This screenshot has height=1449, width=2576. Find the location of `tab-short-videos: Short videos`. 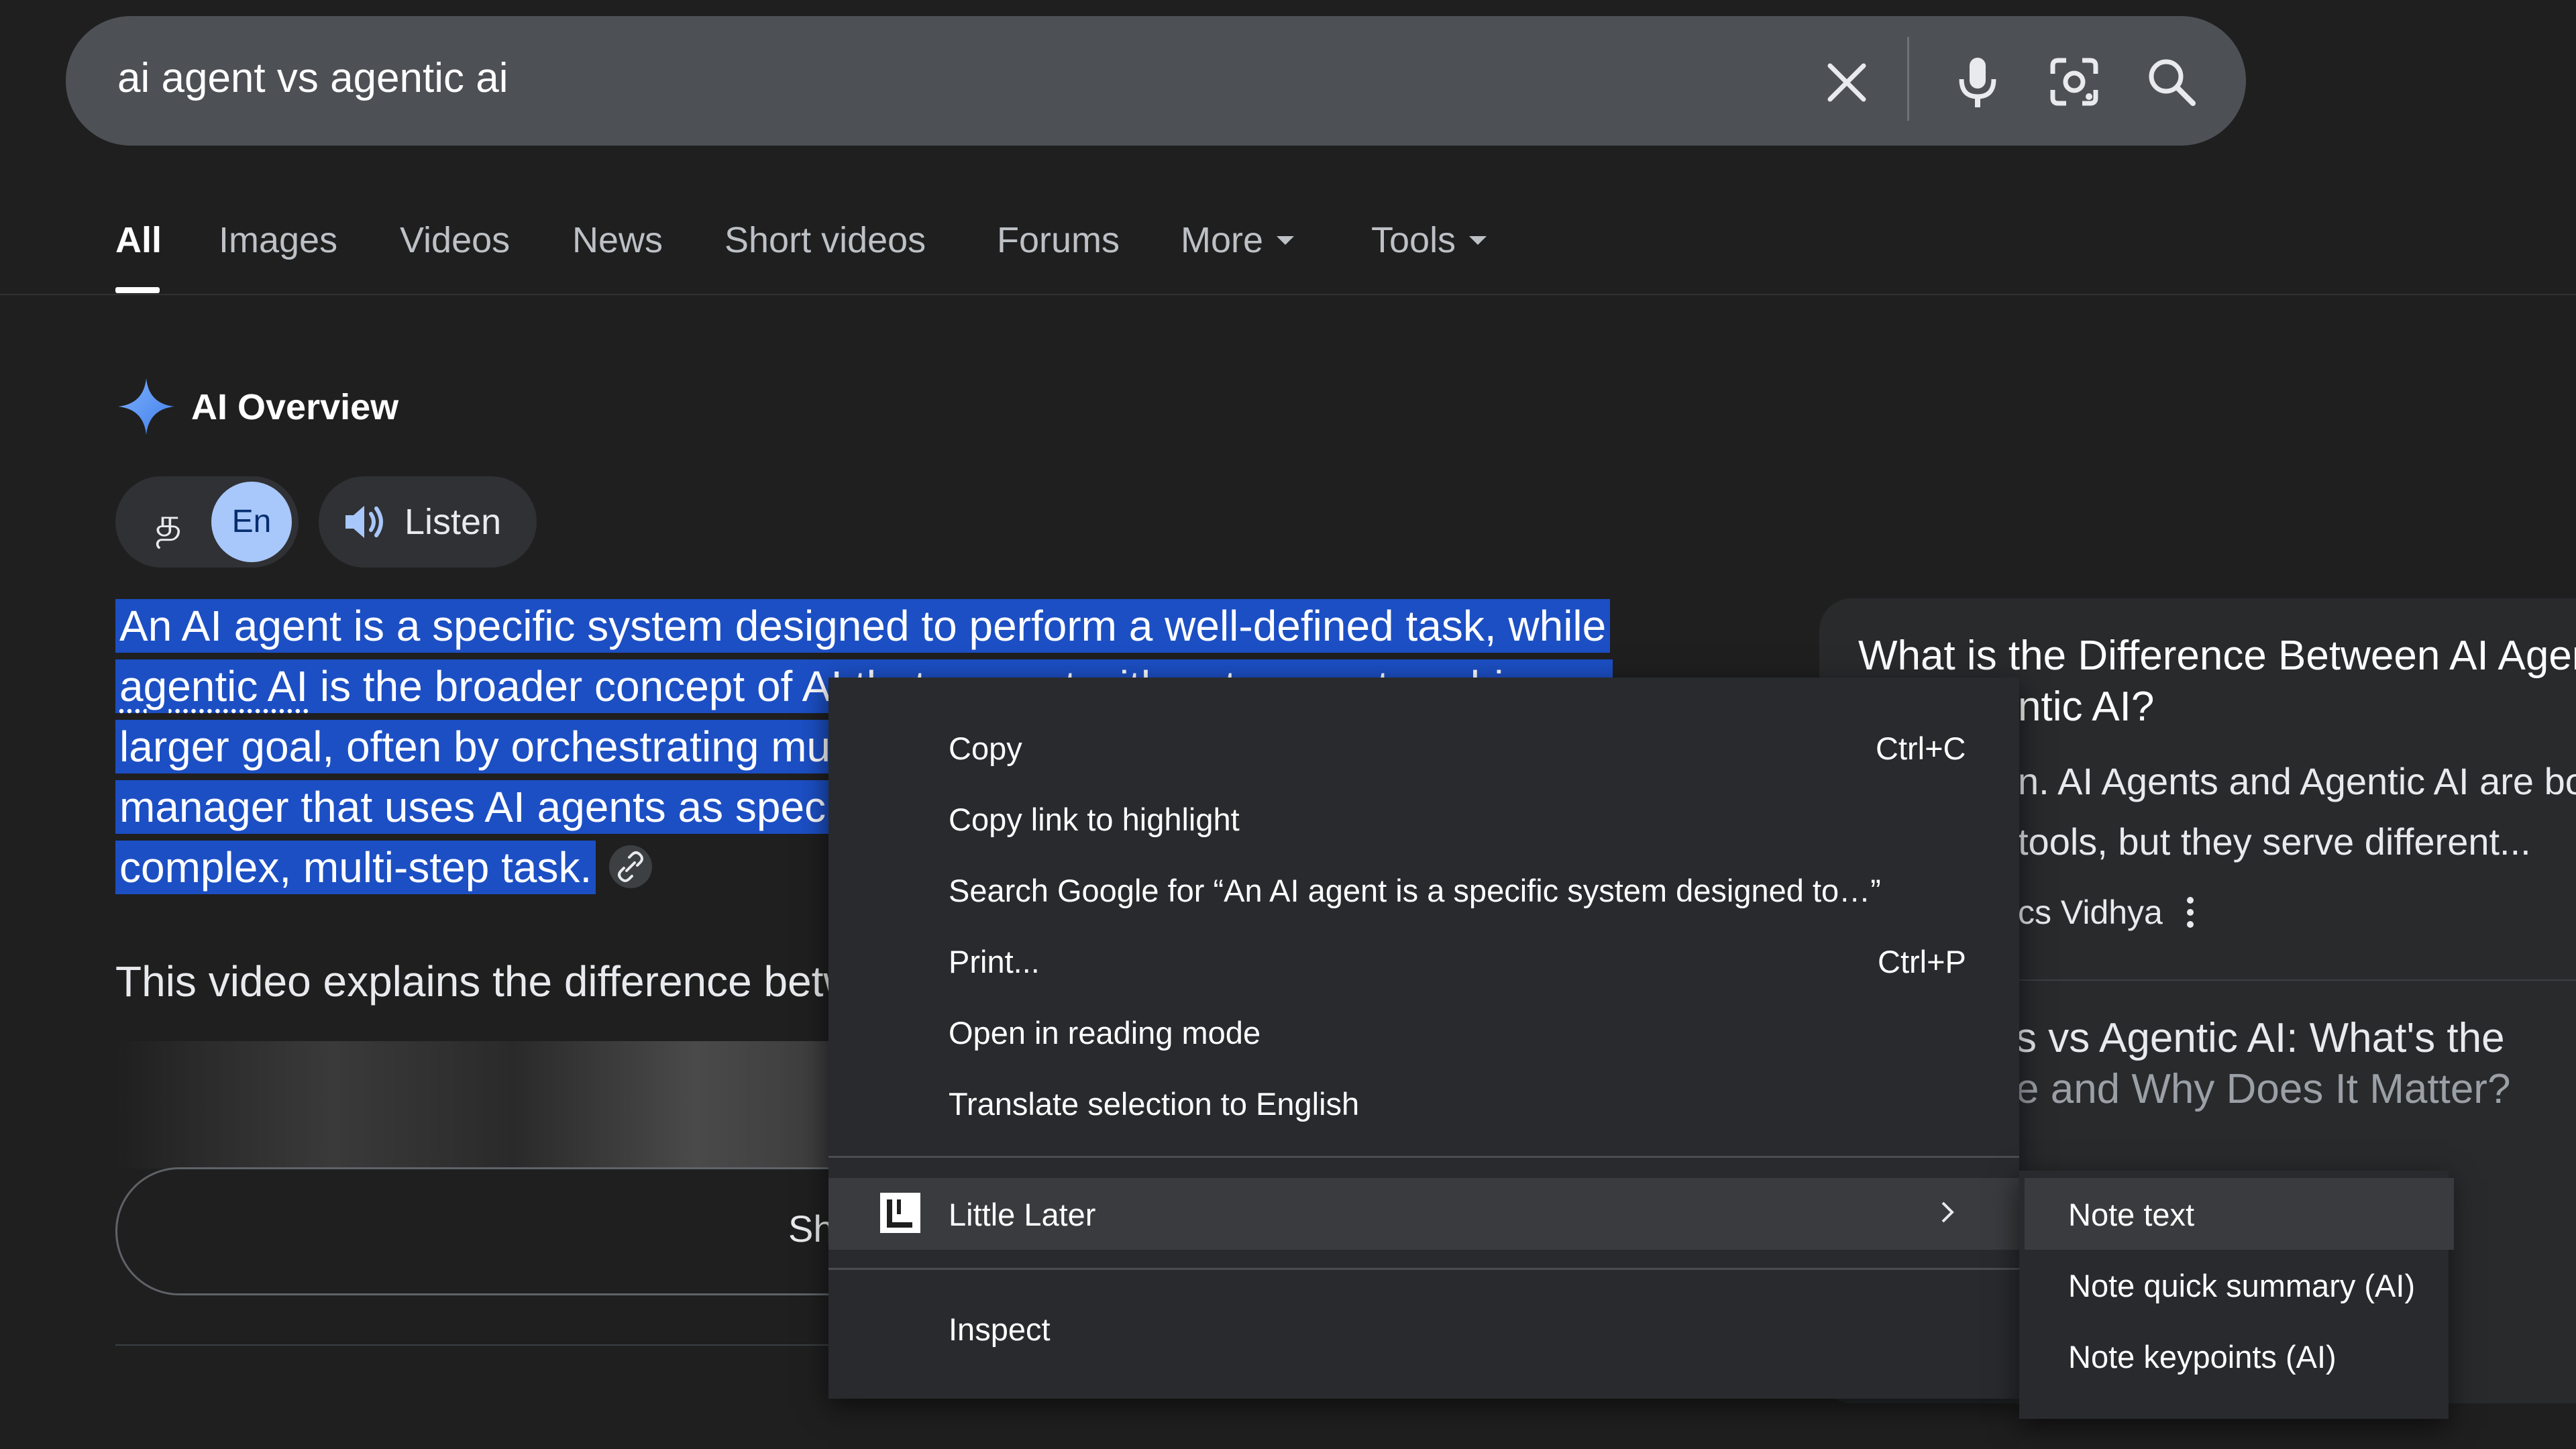

tab-short-videos: Short videos is located at coordinates (825, 240).